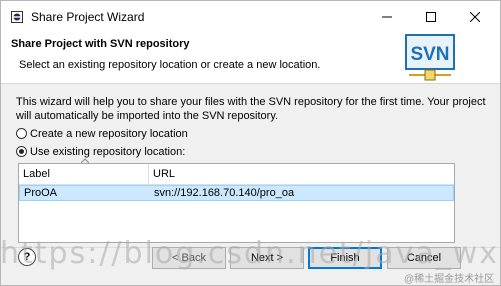 This screenshot has width=501, height=286. What do you see at coordinates (424, 258) in the screenshot?
I see `cancel-button: Cancel` at bounding box center [424, 258].